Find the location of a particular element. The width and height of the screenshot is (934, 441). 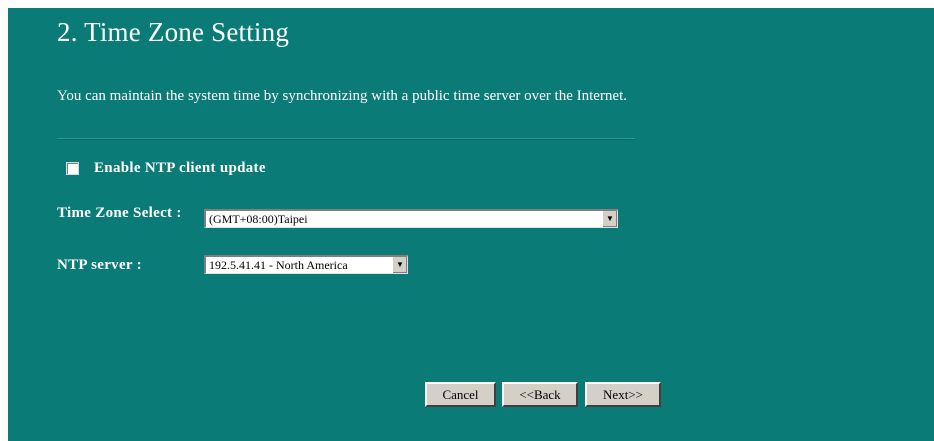

page-title: 2. Time Zone Setting is located at coordinates (173, 32).